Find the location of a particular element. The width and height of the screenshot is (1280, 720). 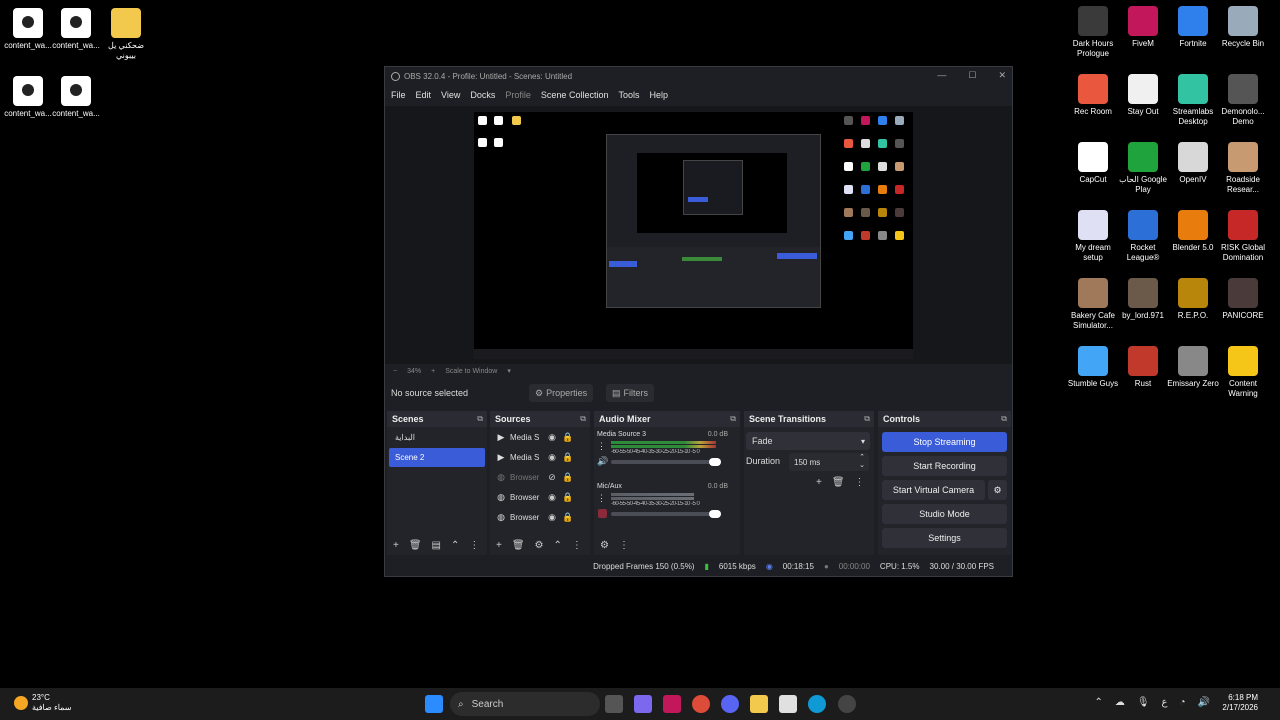

studio-mode-button: Studio Mode is located at coordinates (944, 514).